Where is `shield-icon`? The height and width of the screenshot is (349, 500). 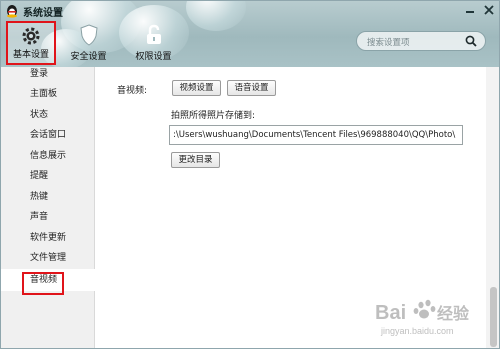
shield-icon is located at coordinates (89, 35).